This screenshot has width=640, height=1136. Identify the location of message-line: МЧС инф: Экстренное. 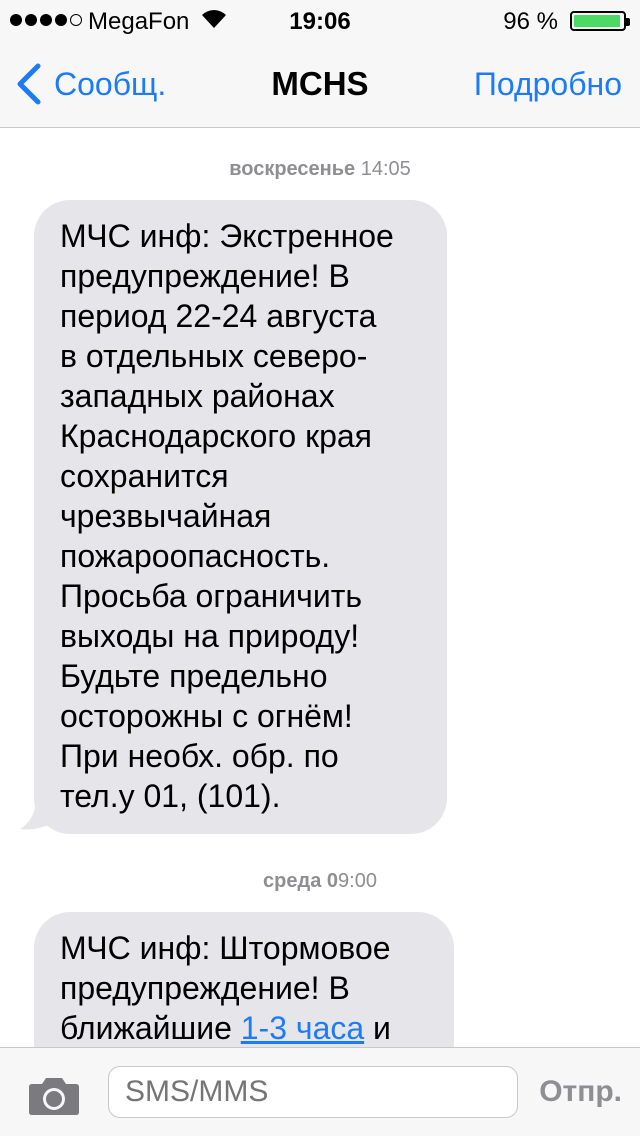
(227, 236).